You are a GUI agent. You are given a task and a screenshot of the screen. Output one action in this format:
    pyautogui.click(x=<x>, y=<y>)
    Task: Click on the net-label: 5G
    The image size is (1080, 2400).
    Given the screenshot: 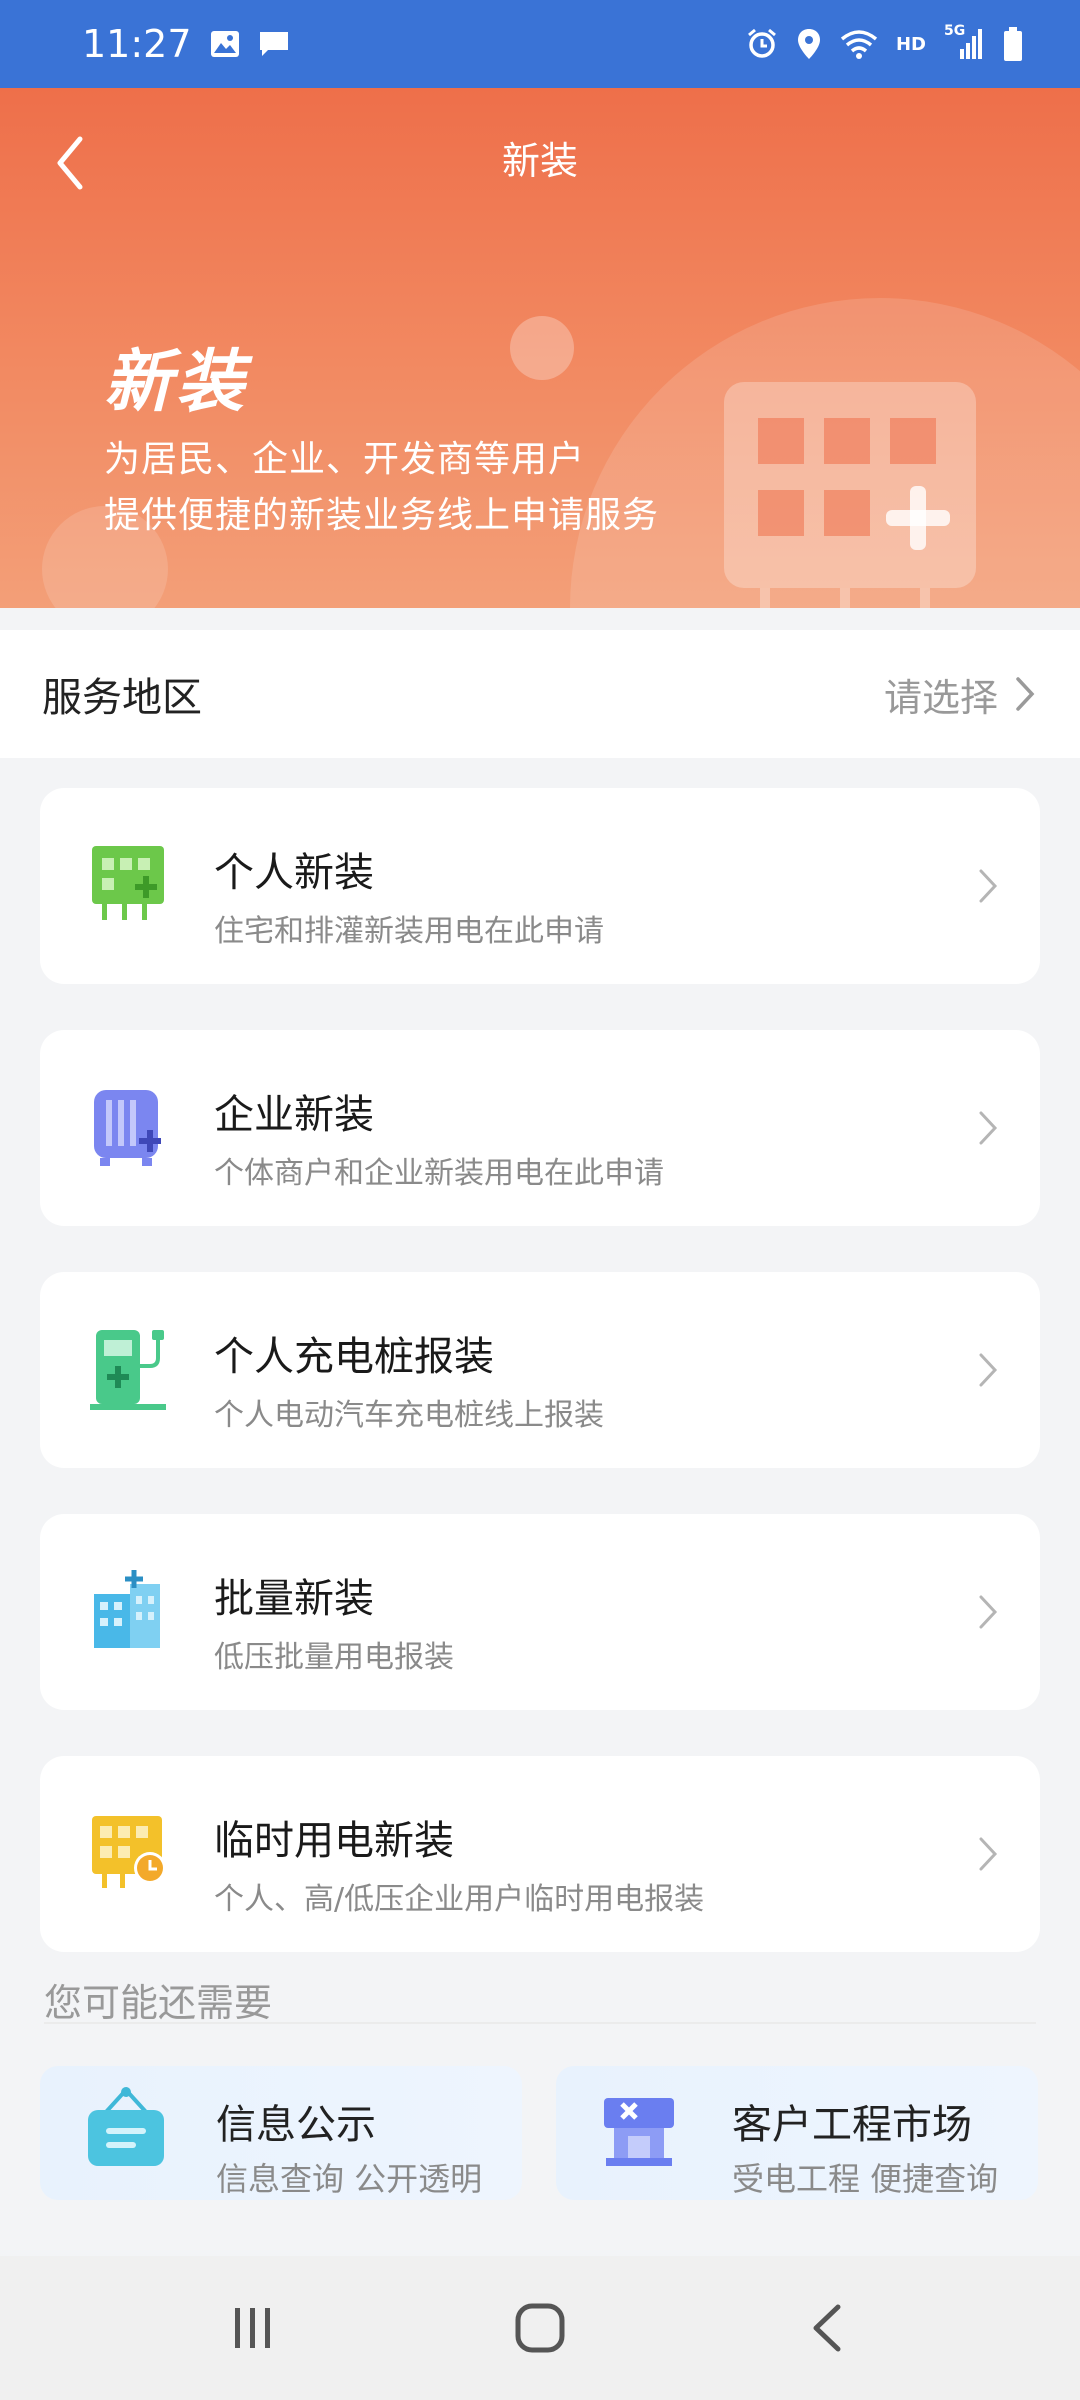 What is the action you would take?
    pyautogui.click(x=955, y=31)
    